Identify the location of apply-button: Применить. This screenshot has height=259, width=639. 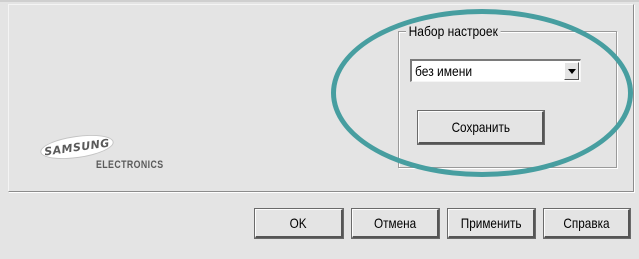
(491, 223).